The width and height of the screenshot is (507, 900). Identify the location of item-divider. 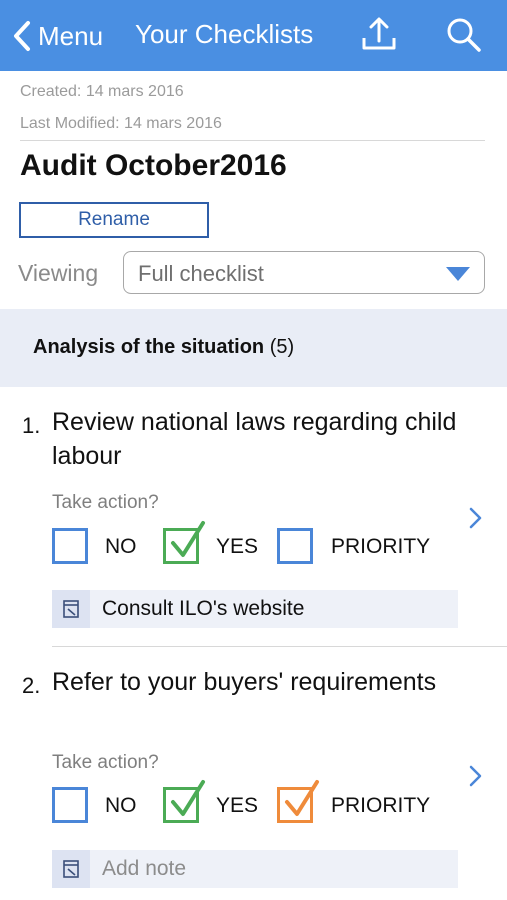
(279, 646).